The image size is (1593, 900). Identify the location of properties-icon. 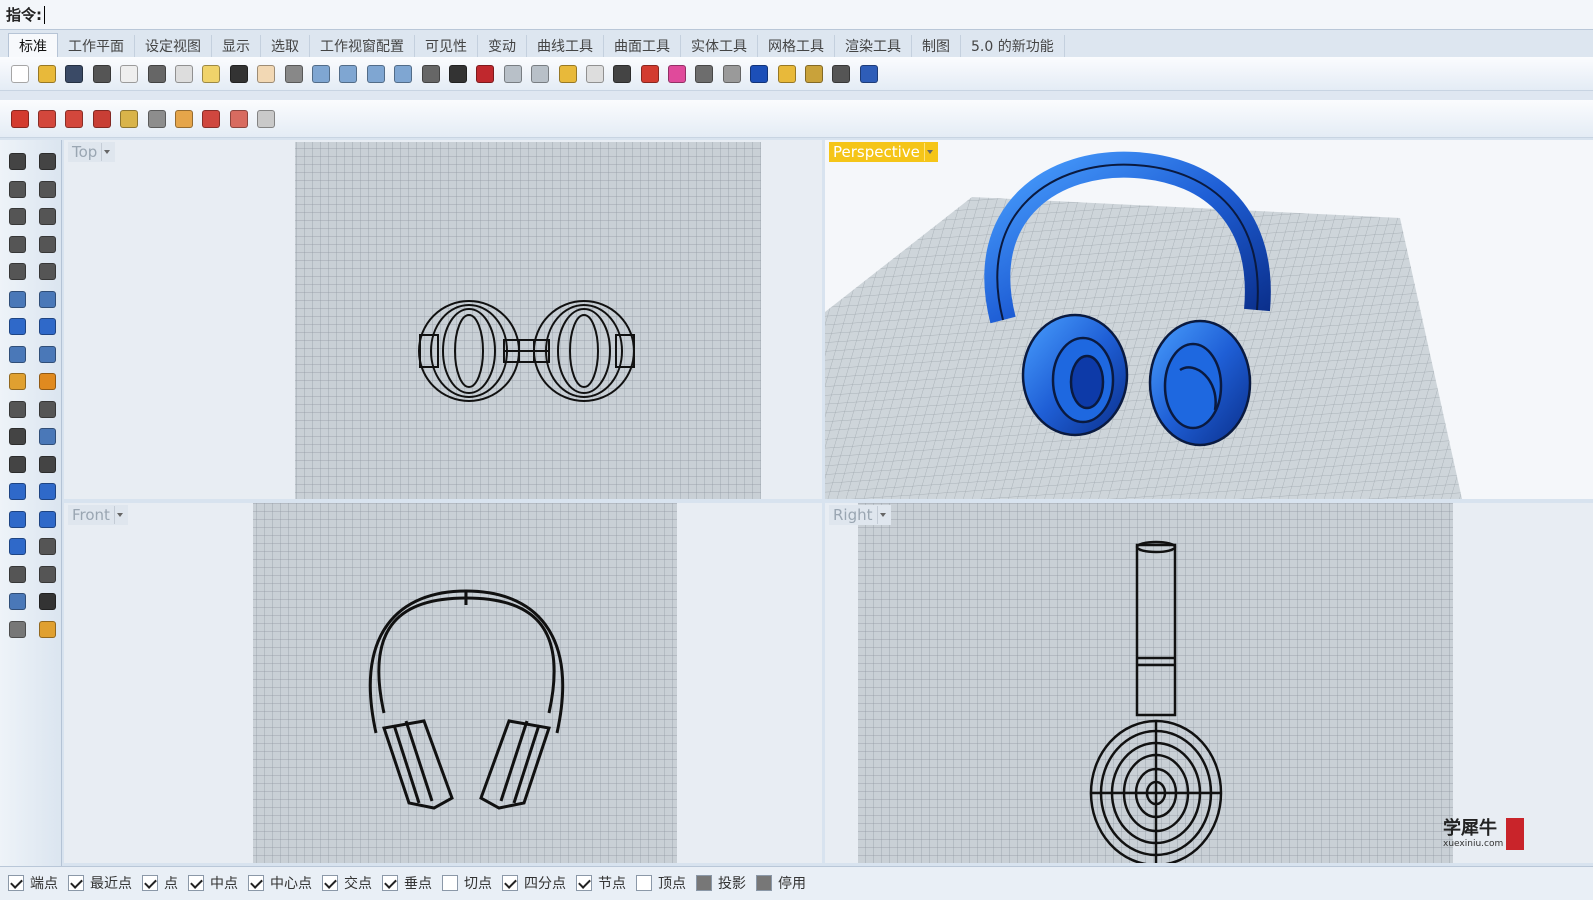
(841, 74).